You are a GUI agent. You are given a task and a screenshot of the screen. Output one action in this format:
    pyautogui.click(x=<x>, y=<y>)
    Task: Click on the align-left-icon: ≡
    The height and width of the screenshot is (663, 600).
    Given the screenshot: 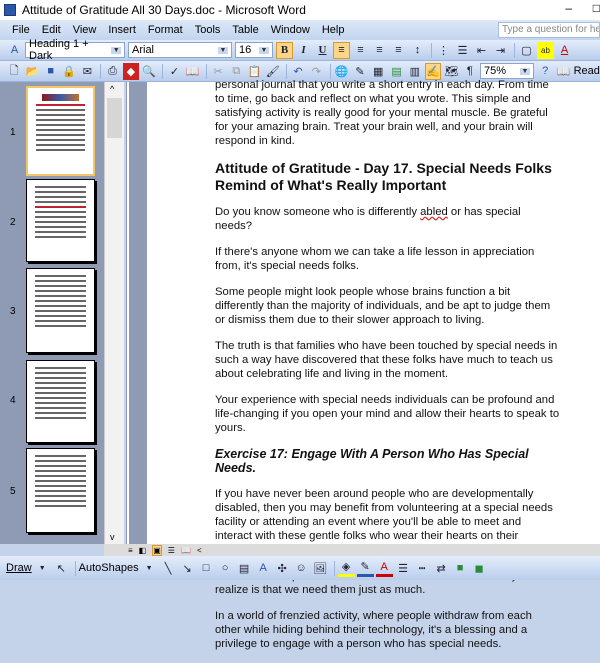 What is the action you would take?
    pyautogui.click(x=341, y=50)
    